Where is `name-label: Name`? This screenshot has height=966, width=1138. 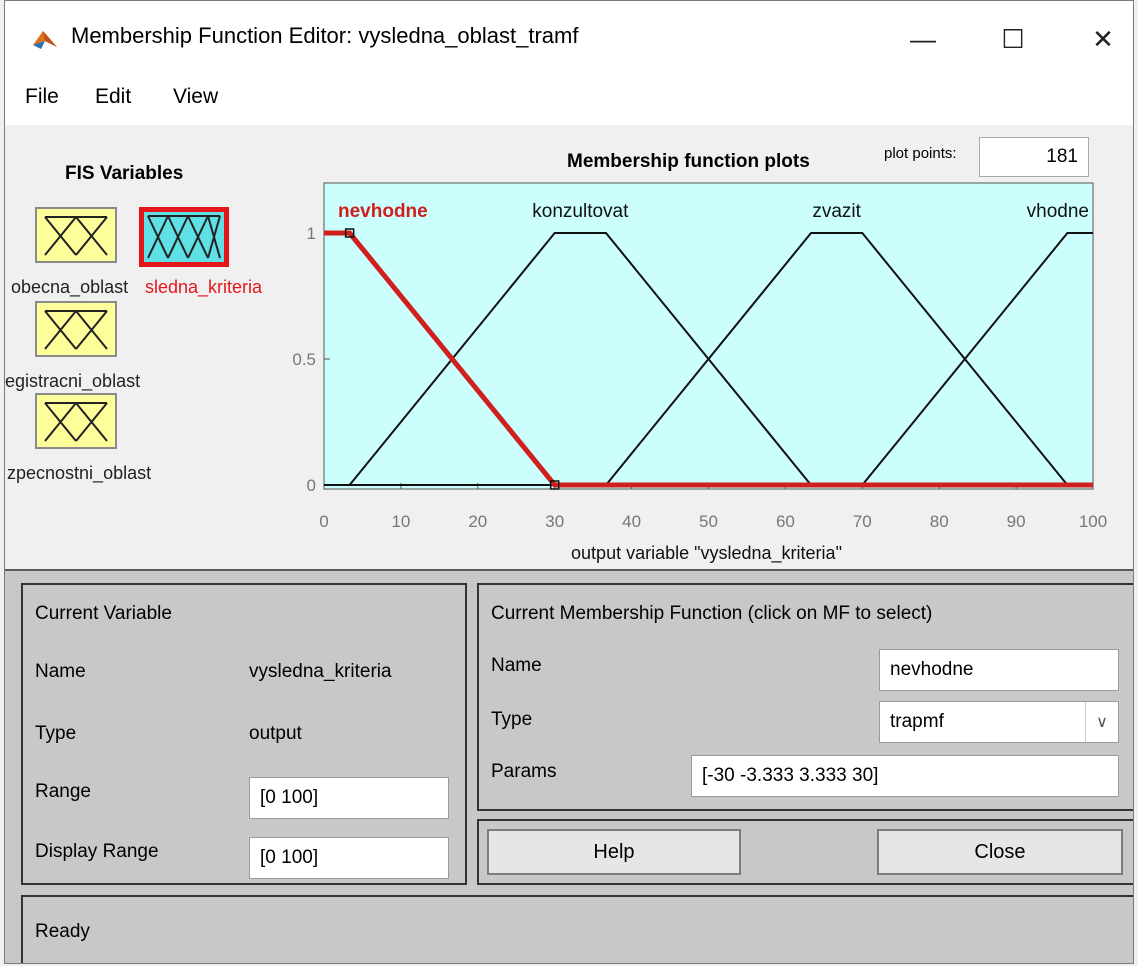 name-label: Name is located at coordinates (60, 671).